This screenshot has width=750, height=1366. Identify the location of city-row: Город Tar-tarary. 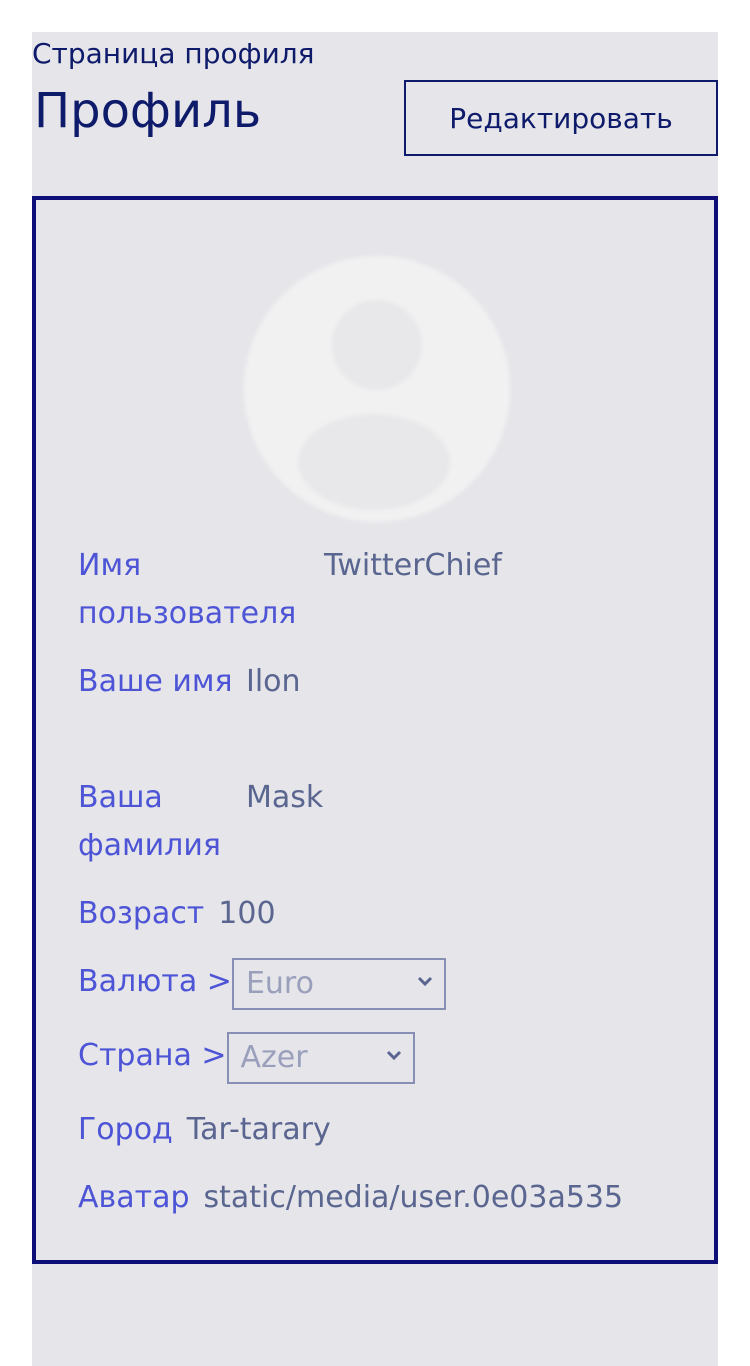
(204, 1130).